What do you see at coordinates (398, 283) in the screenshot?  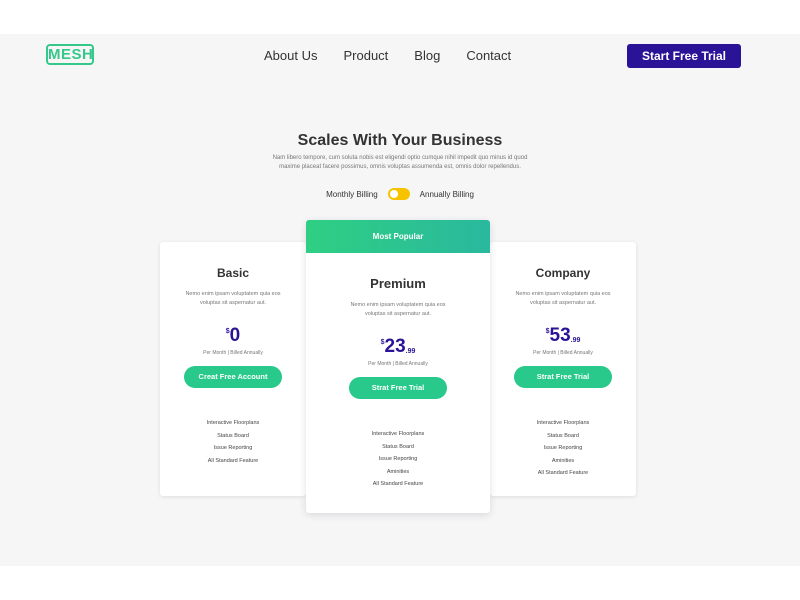 I see `plan-name: Premium` at bounding box center [398, 283].